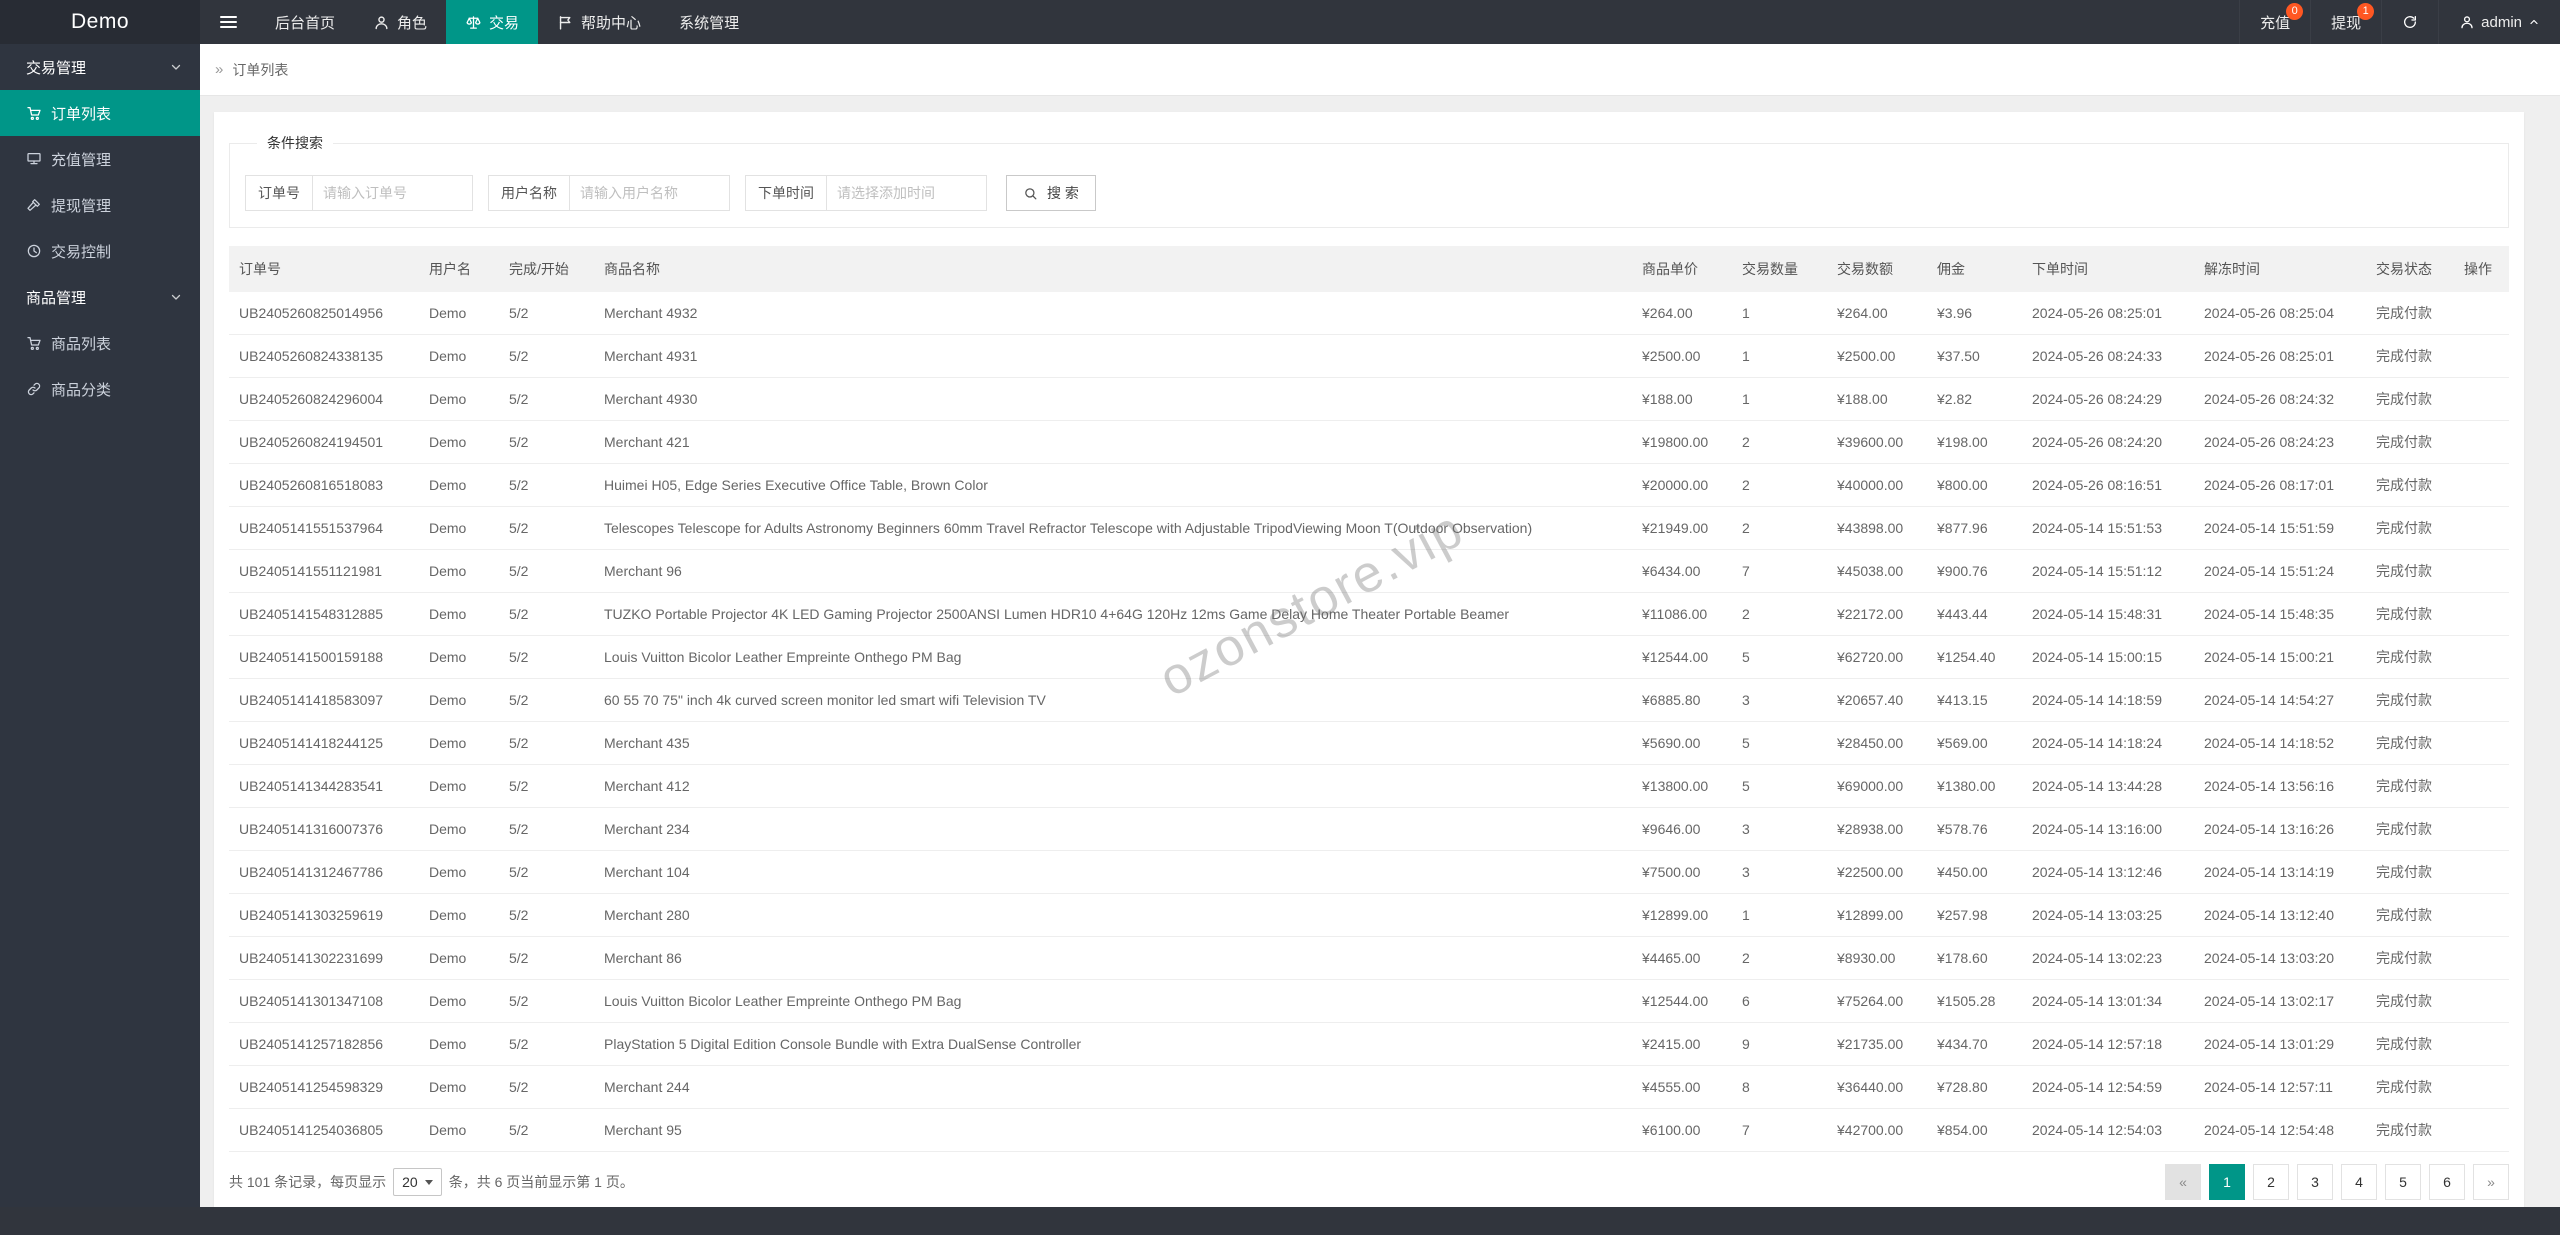 Image resolution: width=2560 pixels, height=1235 pixels. What do you see at coordinates (2345, 22) in the screenshot?
I see `withdraw-button: 提现 1` at bounding box center [2345, 22].